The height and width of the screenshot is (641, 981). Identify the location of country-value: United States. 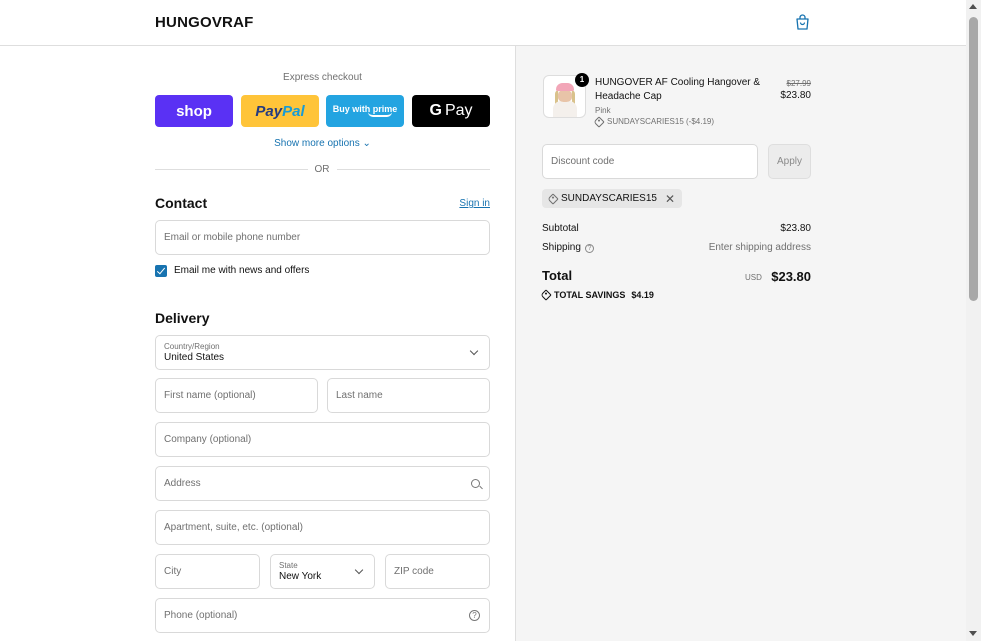
(194, 357).